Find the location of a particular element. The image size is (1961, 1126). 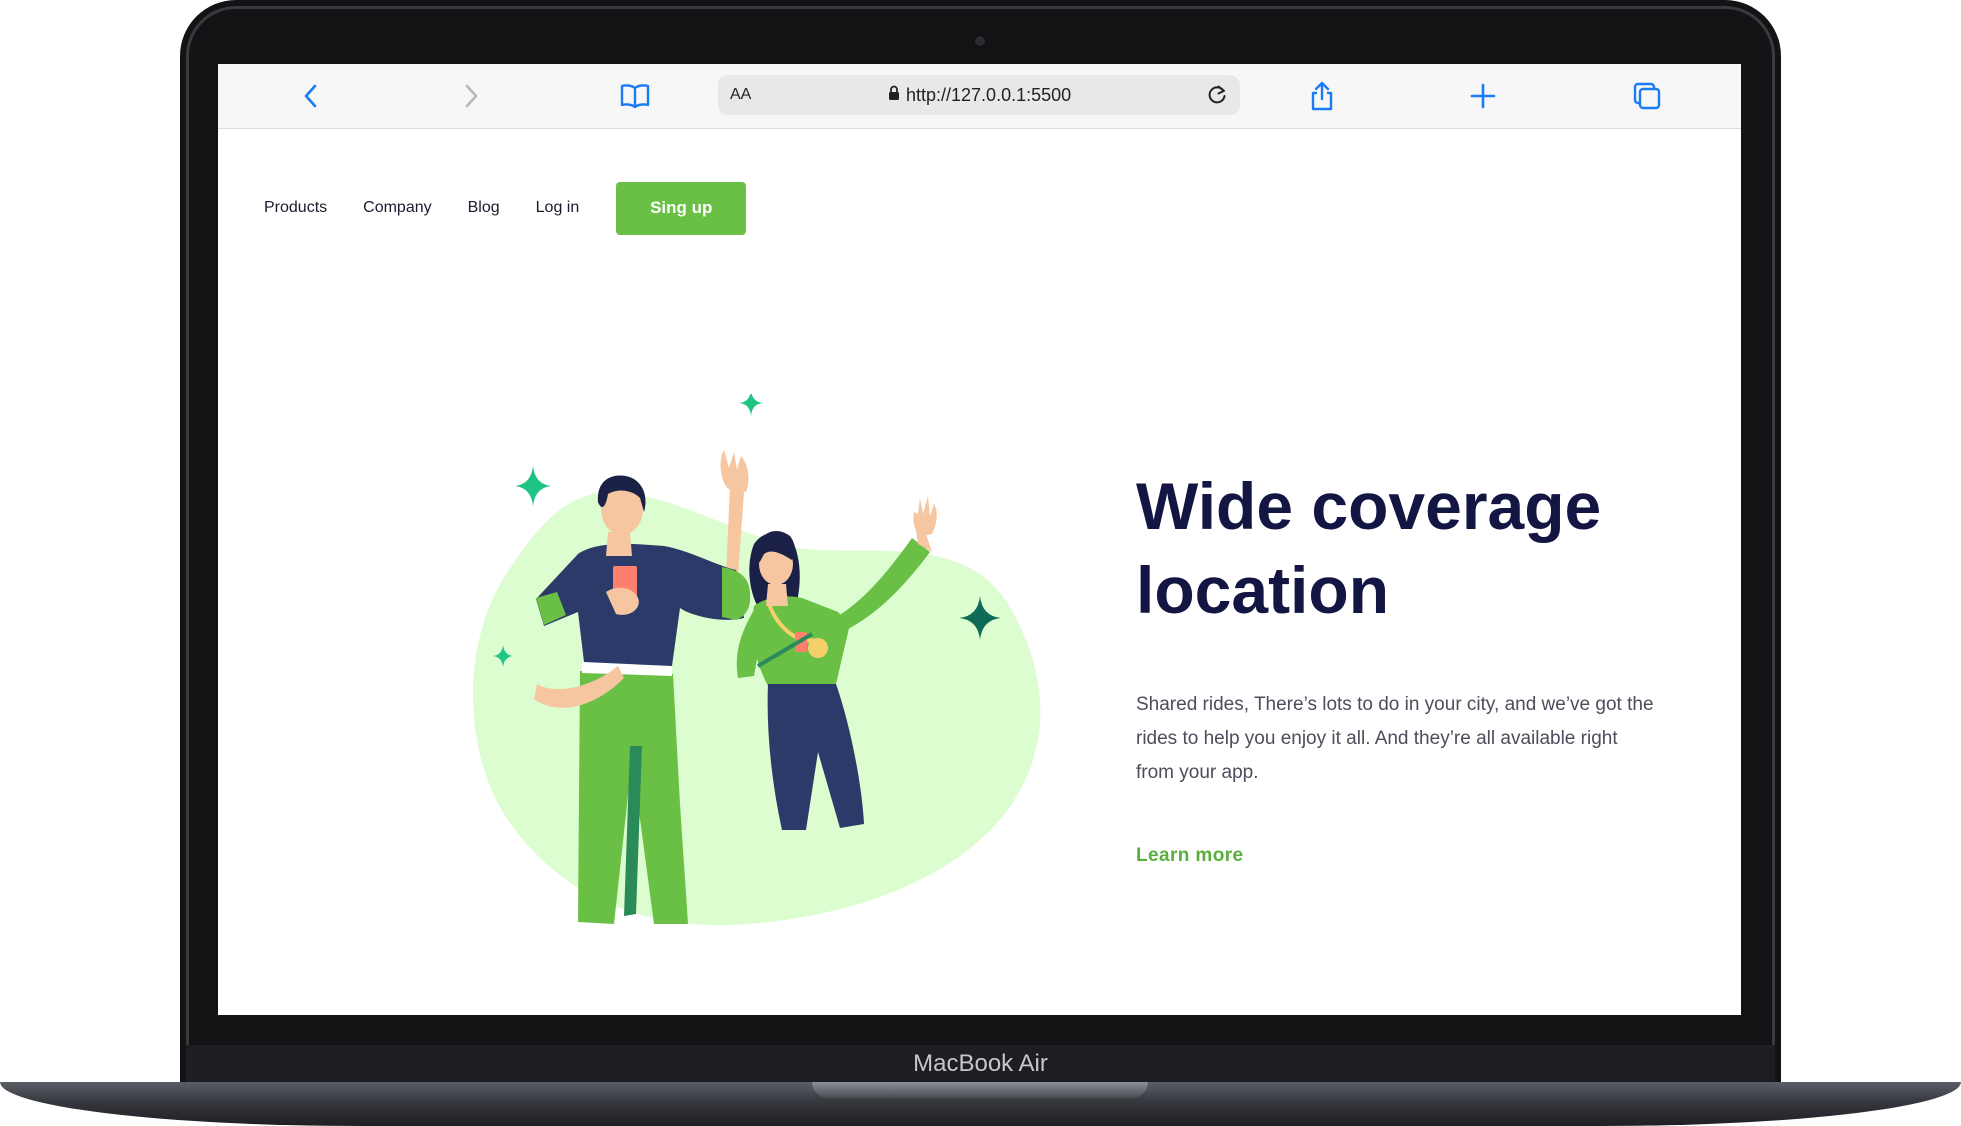

url-display: http://127.0.0.1:5500 is located at coordinates (979, 95).